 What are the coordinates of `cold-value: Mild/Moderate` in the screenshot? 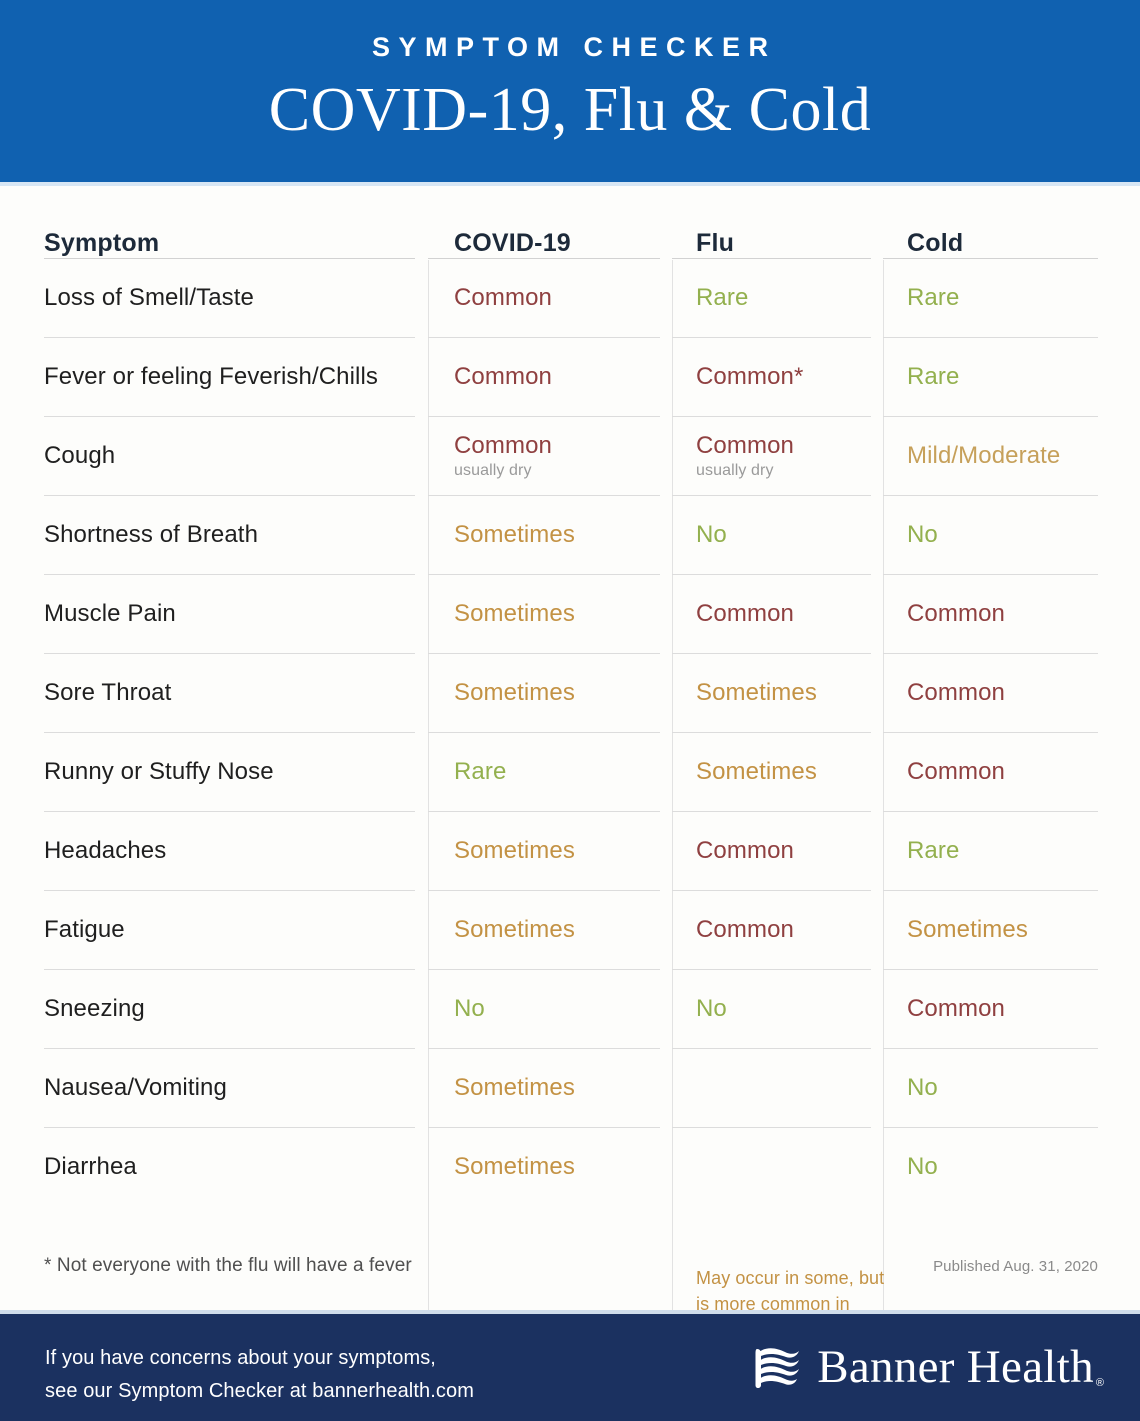 It's located at (984, 456).